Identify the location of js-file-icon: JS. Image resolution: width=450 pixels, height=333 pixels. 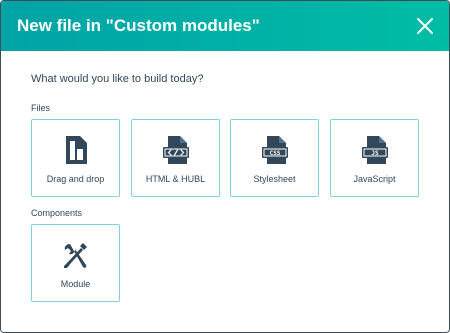
(374, 150).